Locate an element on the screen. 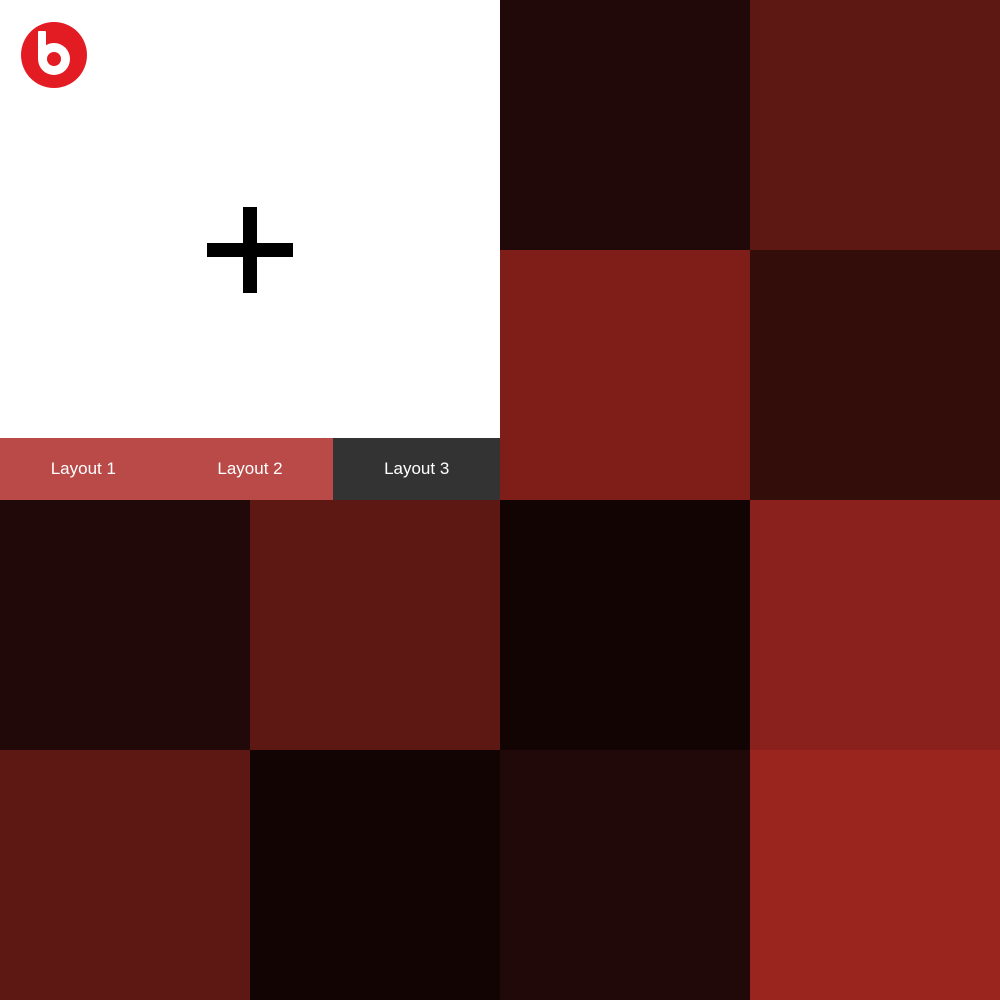 Image resolution: width=1000 pixels, height=1000 pixels. tile-r1-c4 is located at coordinates (875, 125).